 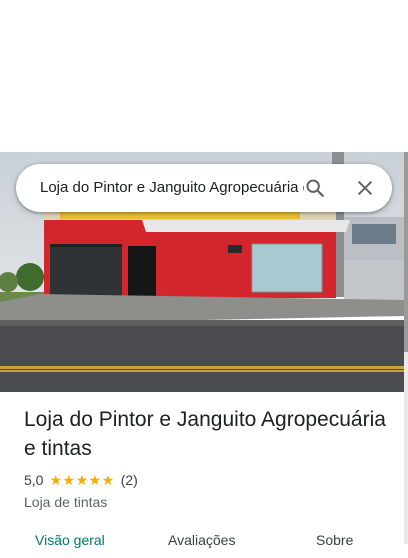 I want to click on rating-value: 5,0, so click(x=34, y=480).